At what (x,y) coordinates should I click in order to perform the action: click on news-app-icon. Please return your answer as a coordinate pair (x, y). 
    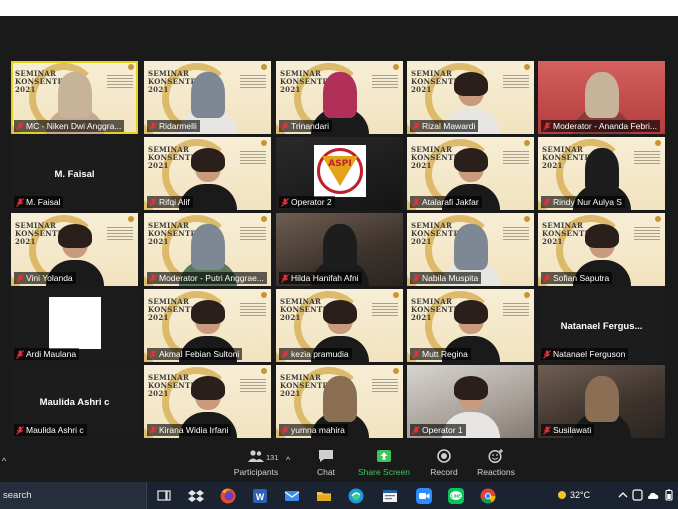
    Looking at the image, I should click on (390, 496).